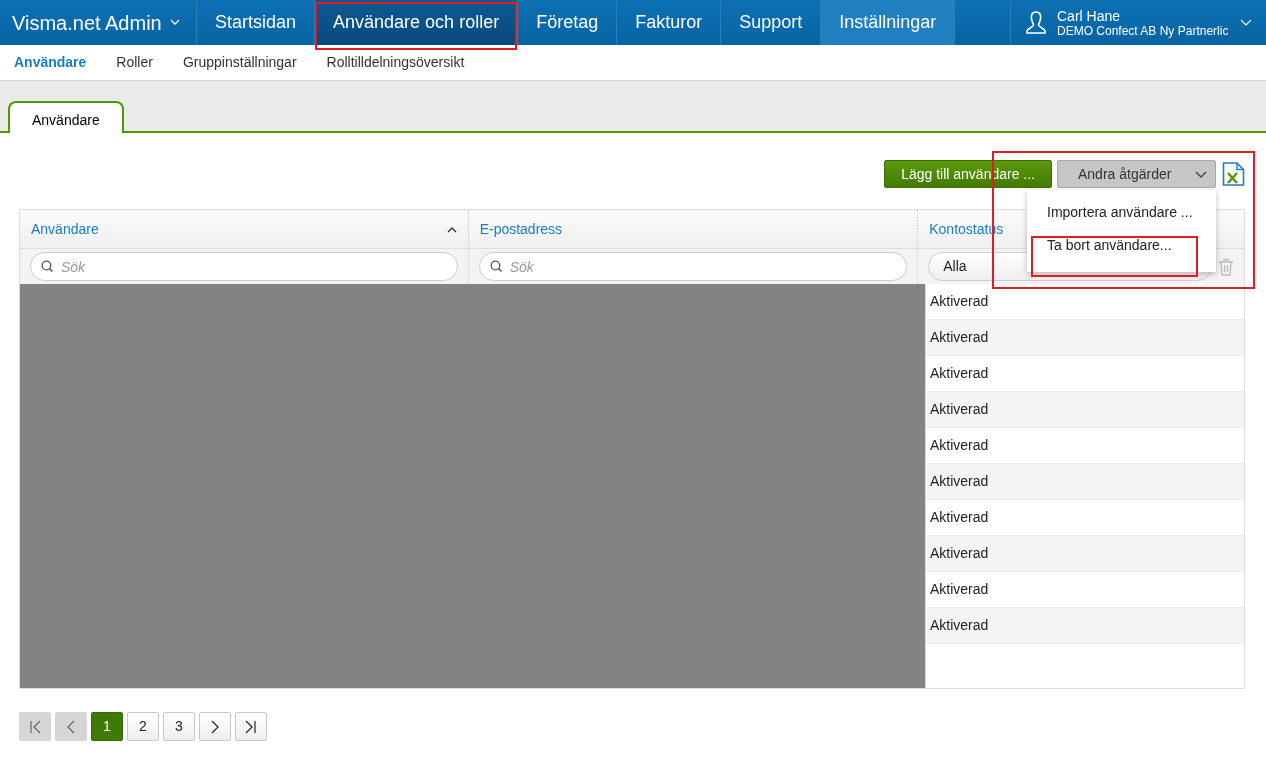  What do you see at coordinates (1226, 266) in the screenshot?
I see `trash-icon` at bounding box center [1226, 266].